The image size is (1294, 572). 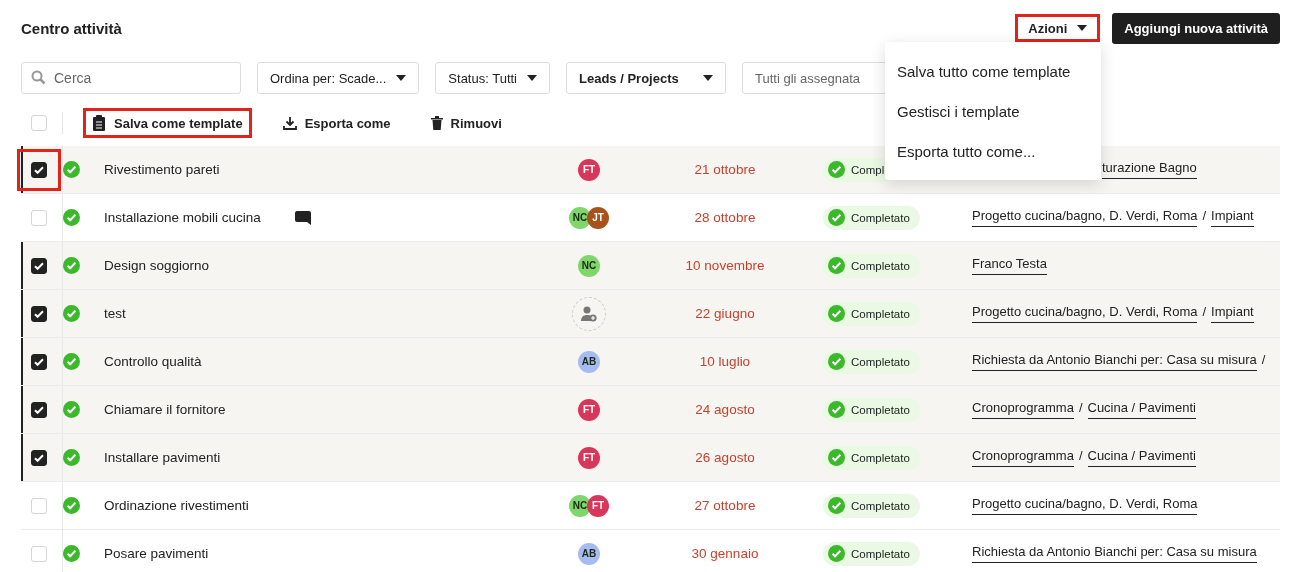 What do you see at coordinates (725, 409) in the screenshot?
I see `due-date: 24 agosto` at bounding box center [725, 409].